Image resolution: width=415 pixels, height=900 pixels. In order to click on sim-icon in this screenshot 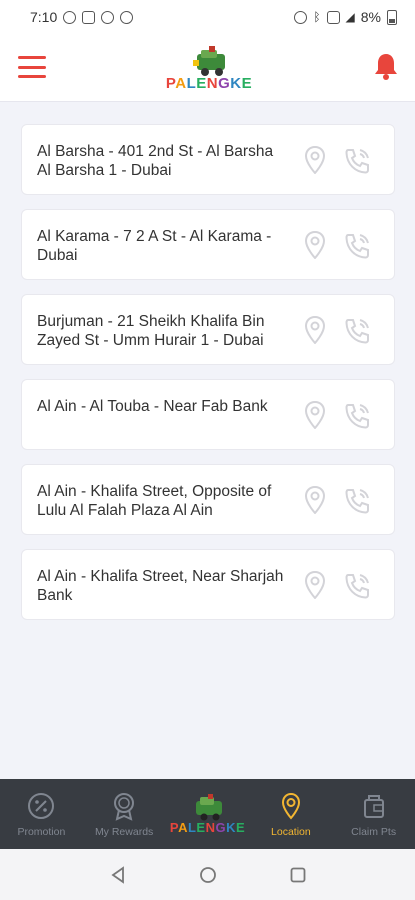, I will do `click(333, 17)`.